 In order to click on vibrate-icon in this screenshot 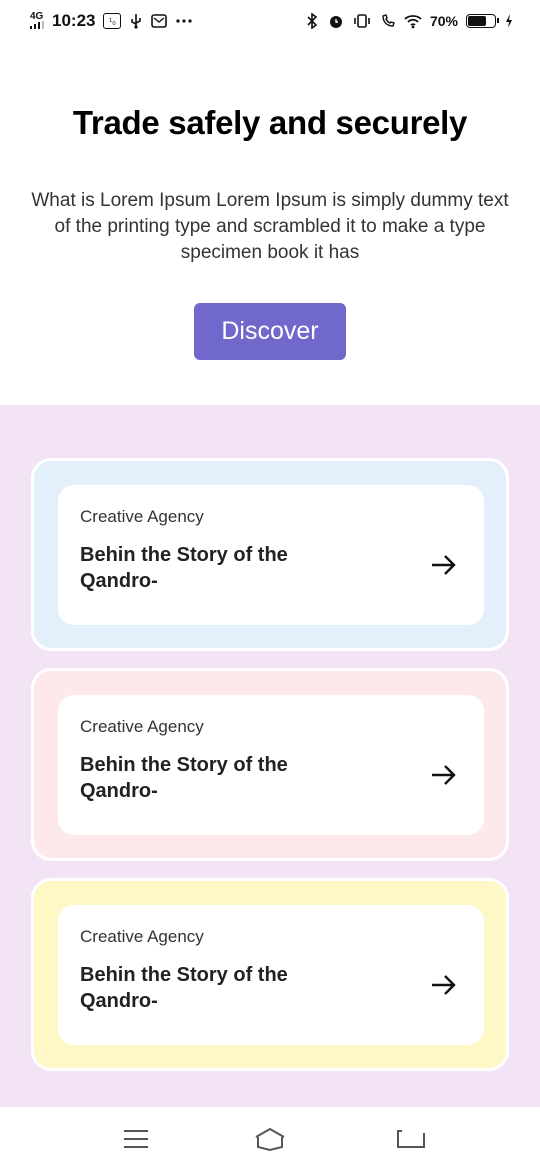, I will do `click(362, 21)`.